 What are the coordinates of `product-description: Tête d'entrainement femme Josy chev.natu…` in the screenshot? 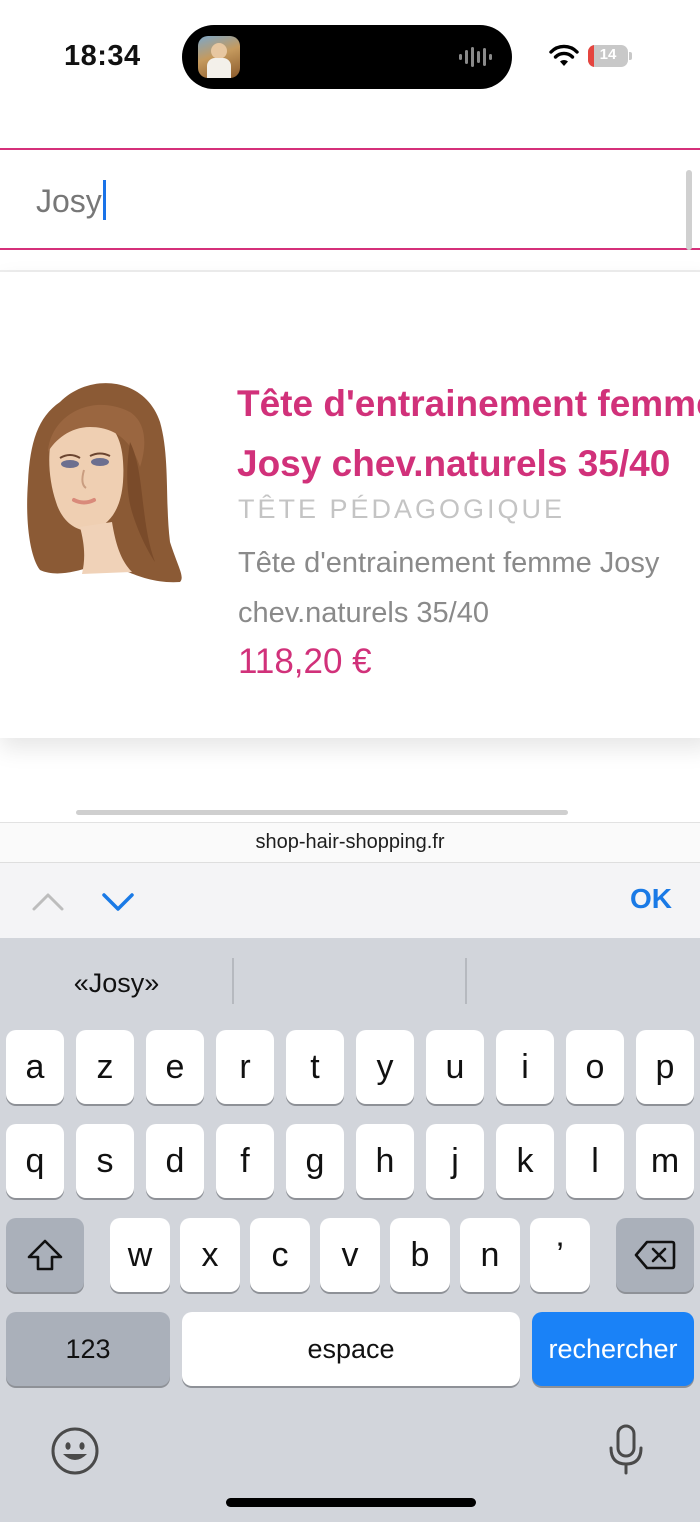 It's located at (469, 588).